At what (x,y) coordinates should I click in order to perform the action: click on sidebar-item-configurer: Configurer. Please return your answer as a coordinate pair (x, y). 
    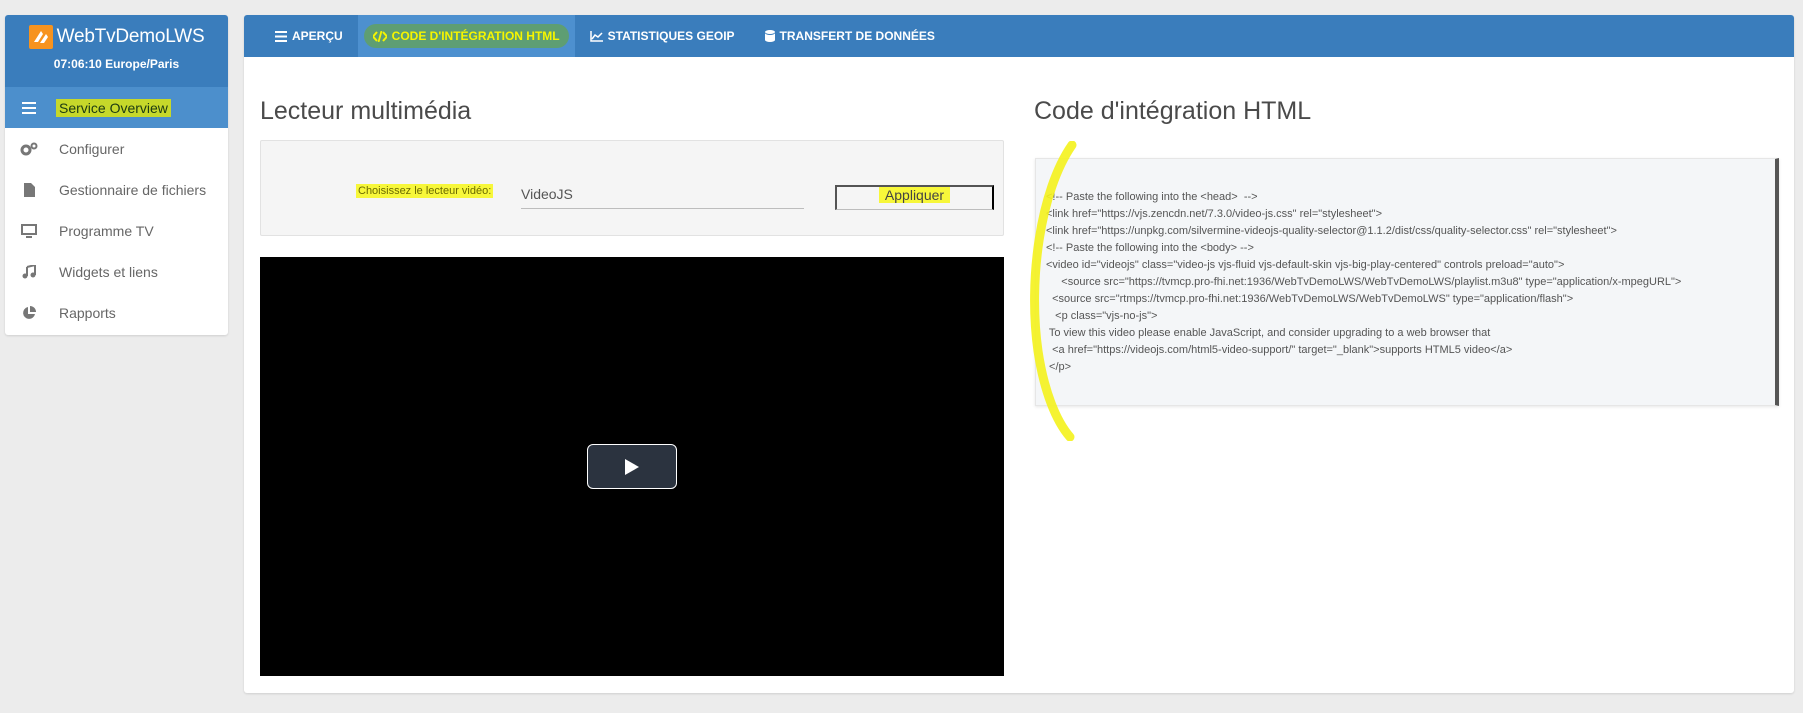
    Looking at the image, I should click on (116, 148).